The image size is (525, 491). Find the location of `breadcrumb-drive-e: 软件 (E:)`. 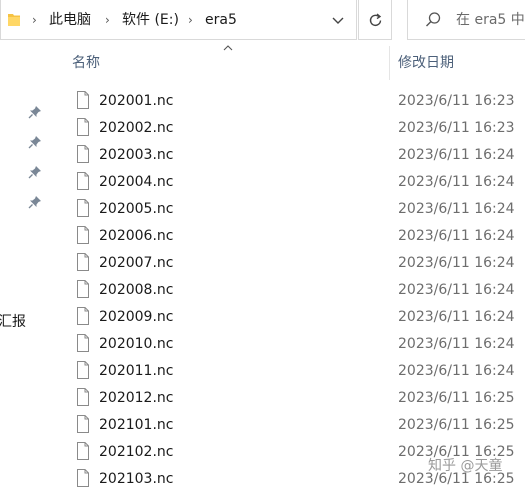

breadcrumb-drive-e: 软件 (E:) is located at coordinates (150, 20).